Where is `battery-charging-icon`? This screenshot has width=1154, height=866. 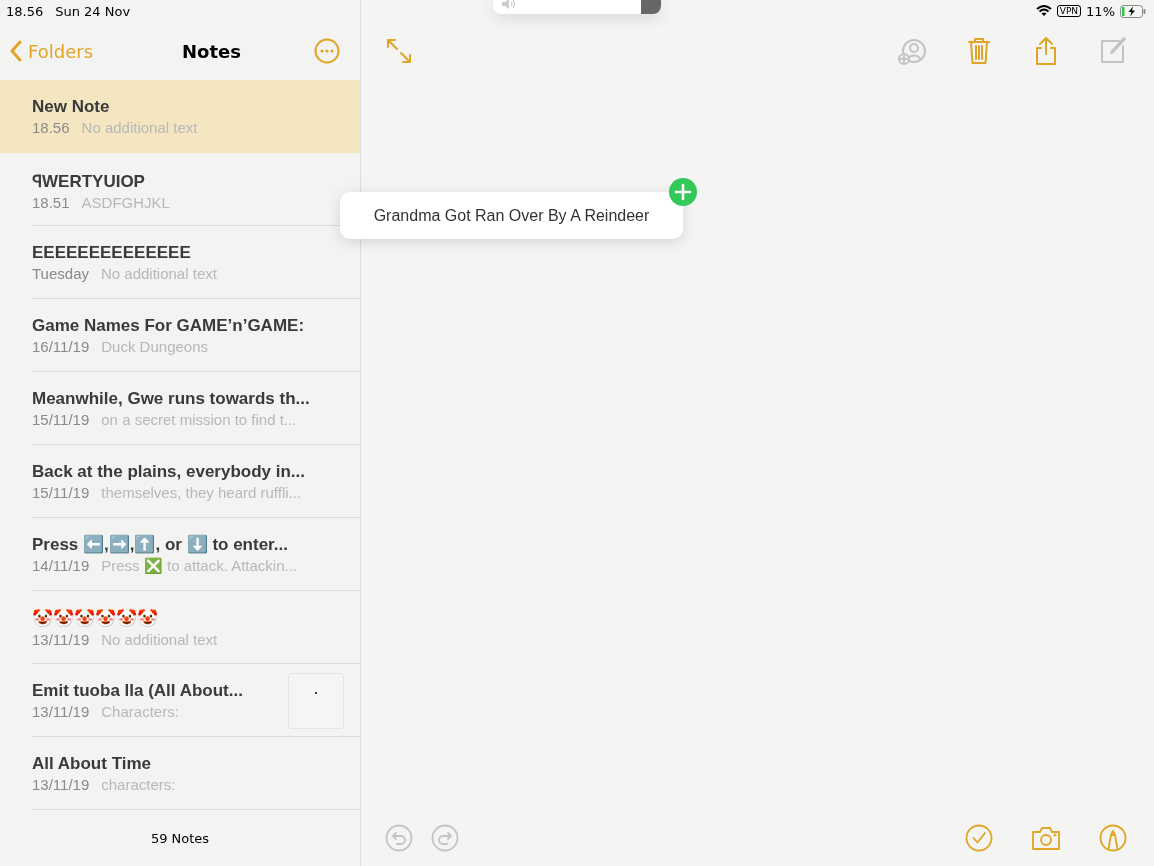
battery-charging-icon is located at coordinates (1133, 11).